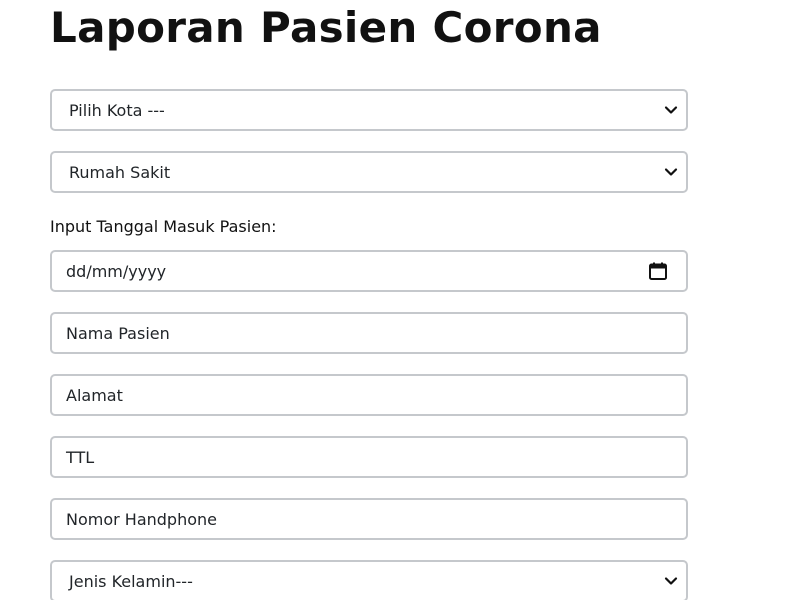 The width and height of the screenshot is (800, 600). What do you see at coordinates (369, 457) in the screenshot?
I see `ttl-input: TTL` at bounding box center [369, 457].